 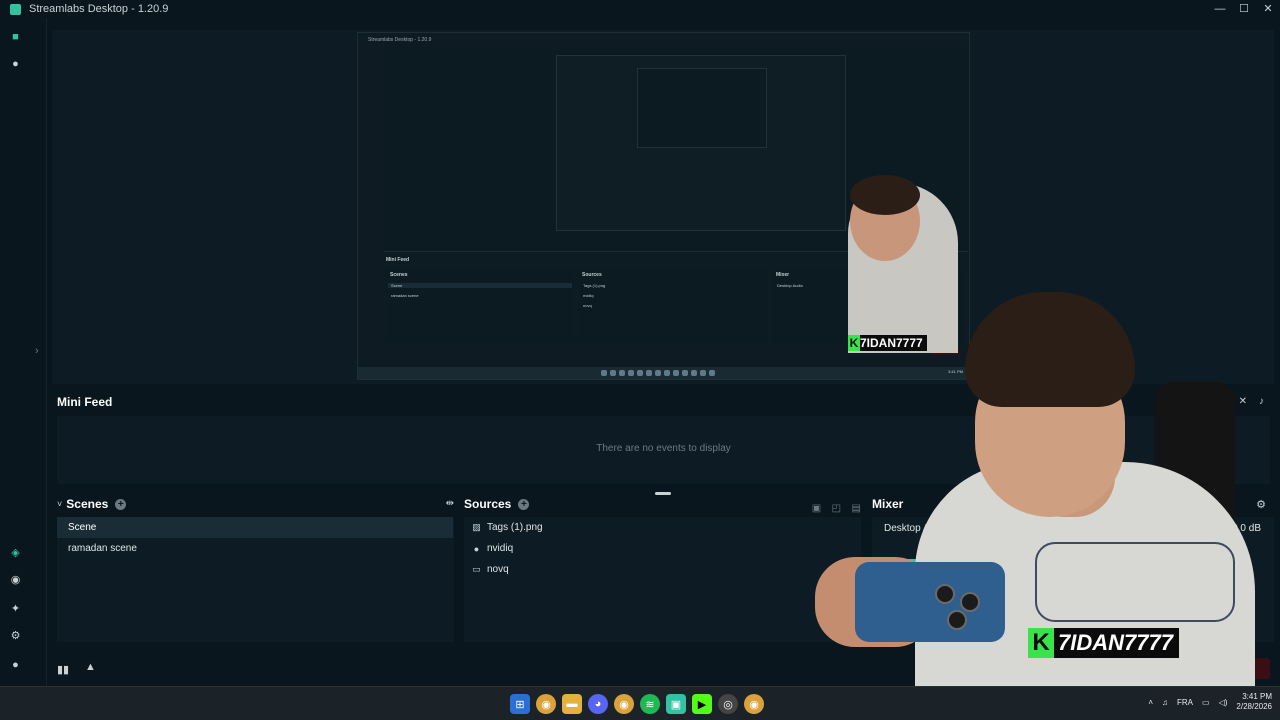 What do you see at coordinates (15, 579) in the screenshot?
I see `app-store-icon: ◉` at bounding box center [15, 579].